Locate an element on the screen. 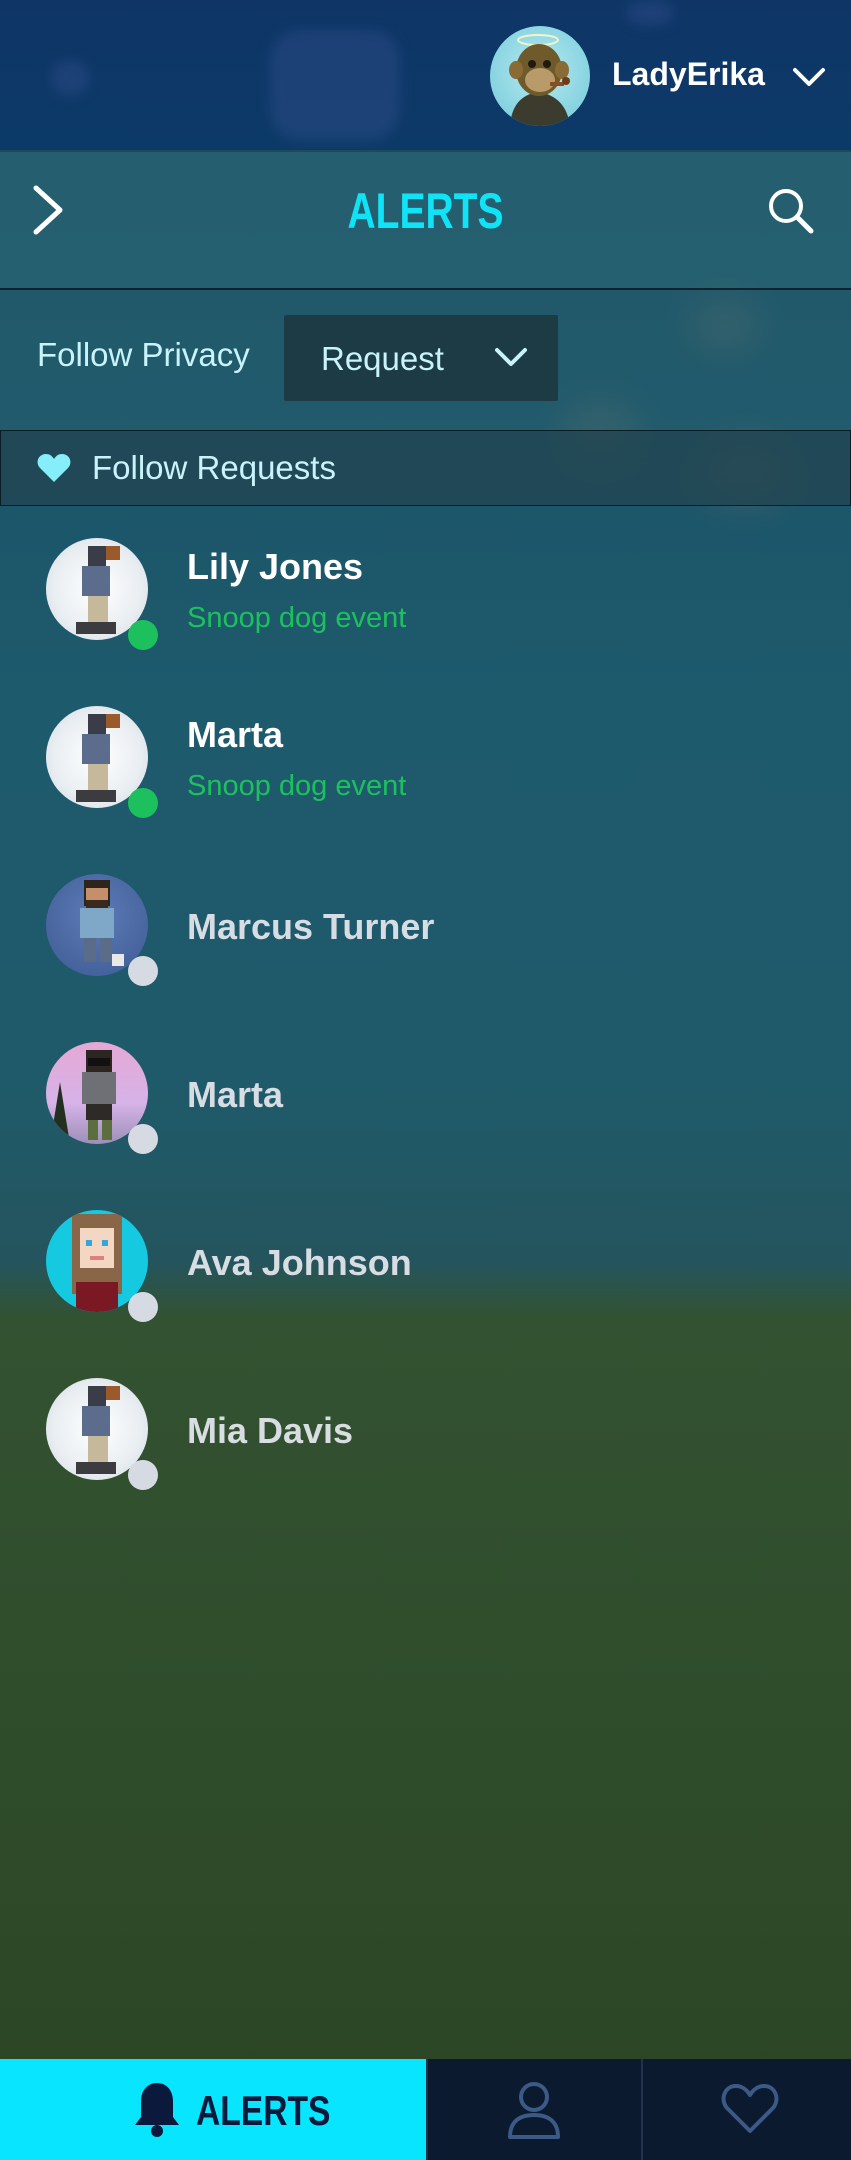  follow-privacy-dropdown: Request is located at coordinates (421, 358).